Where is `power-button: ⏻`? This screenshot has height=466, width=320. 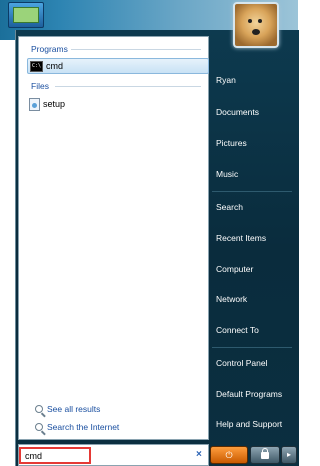
power-button: ⏻ is located at coordinates (229, 455).